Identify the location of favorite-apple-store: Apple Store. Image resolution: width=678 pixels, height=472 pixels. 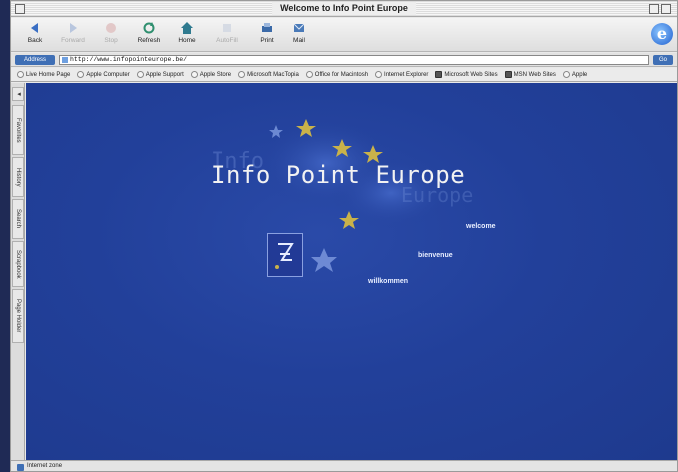
(210, 74).